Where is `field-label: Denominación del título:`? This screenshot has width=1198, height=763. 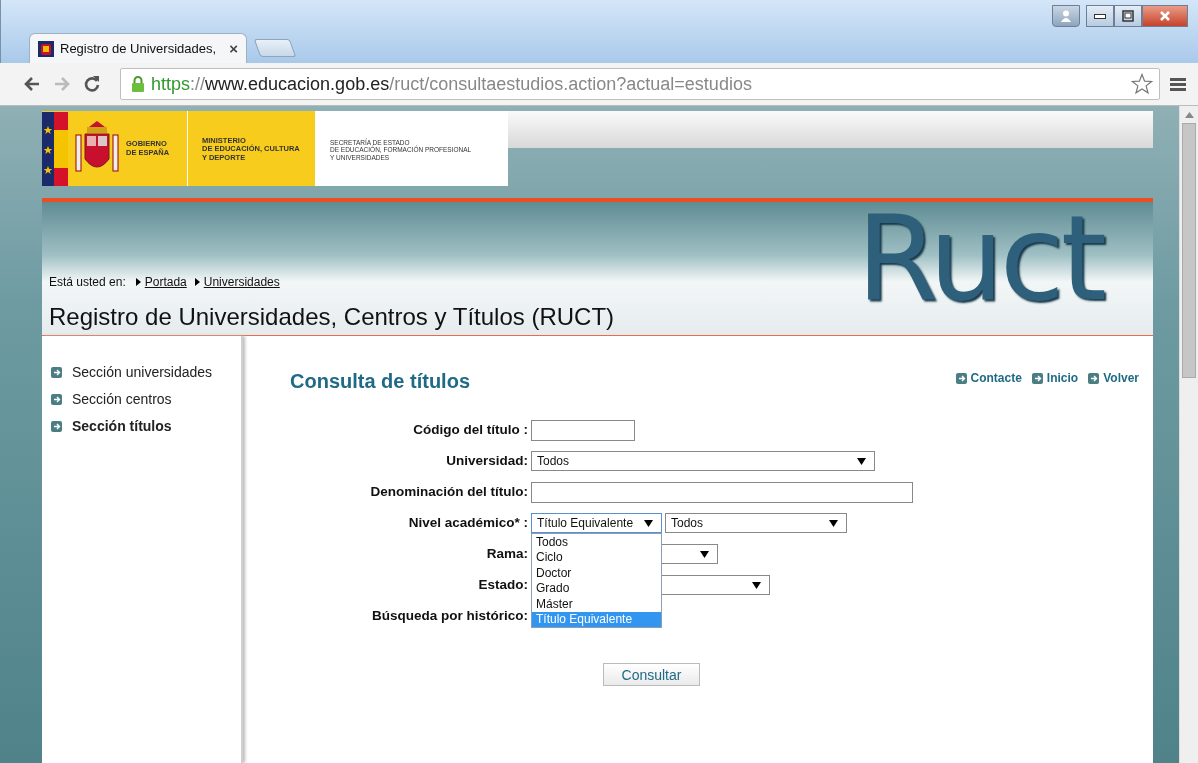 field-label: Denominación del título: is located at coordinates (449, 492).